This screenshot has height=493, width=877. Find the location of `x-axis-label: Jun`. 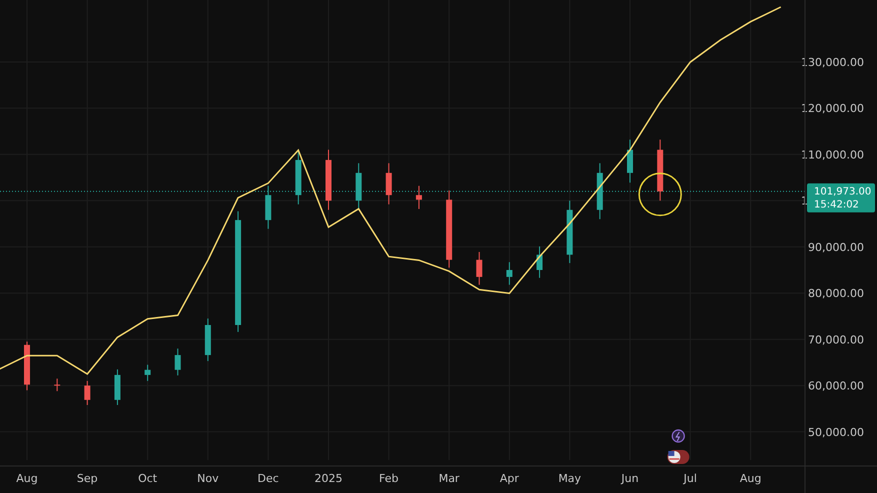

x-axis-label: Jun is located at coordinates (630, 478).